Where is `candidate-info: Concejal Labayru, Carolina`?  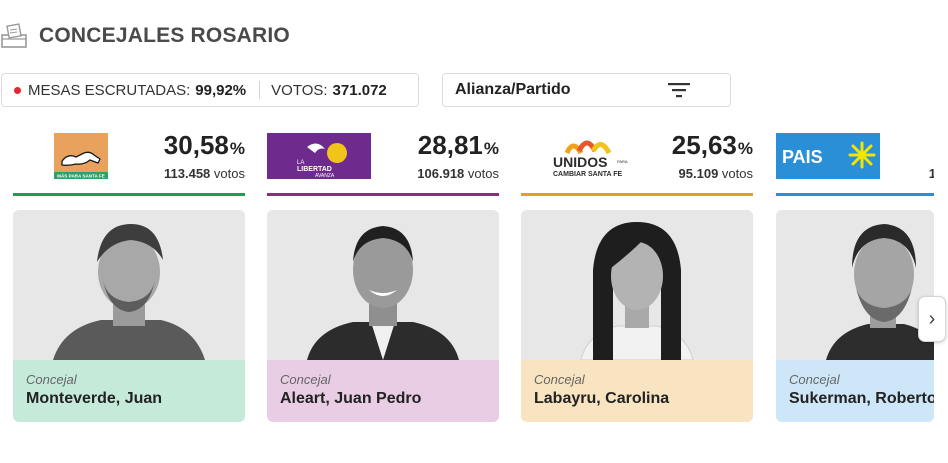
candidate-info: Concejal Labayru, Carolina is located at coordinates (637, 391).